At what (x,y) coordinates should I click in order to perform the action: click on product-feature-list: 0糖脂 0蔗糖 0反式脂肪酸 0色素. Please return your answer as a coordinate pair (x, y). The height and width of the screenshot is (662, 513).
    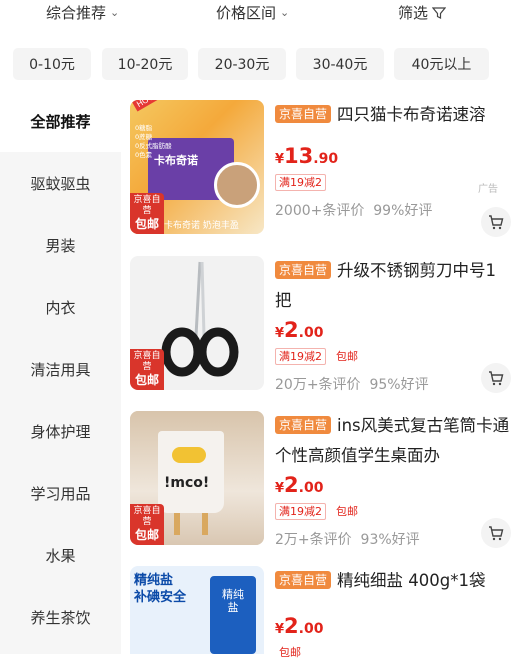
    Looking at the image, I should click on (153, 141).